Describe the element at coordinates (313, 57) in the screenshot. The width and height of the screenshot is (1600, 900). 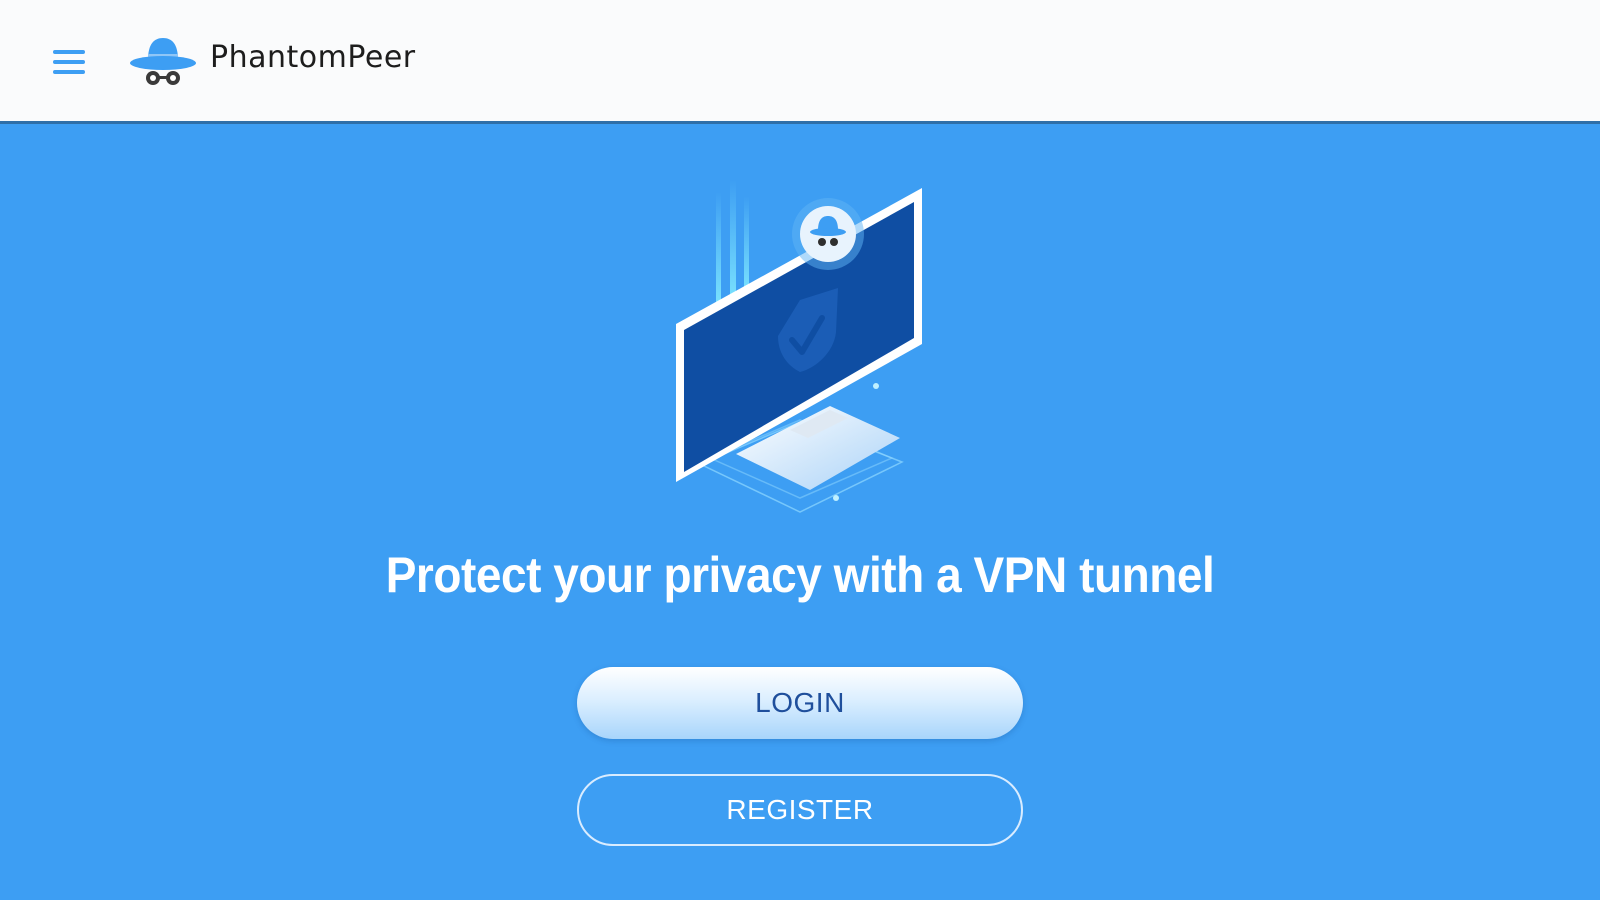
I see `brand-name: PhantomPeer` at that location.